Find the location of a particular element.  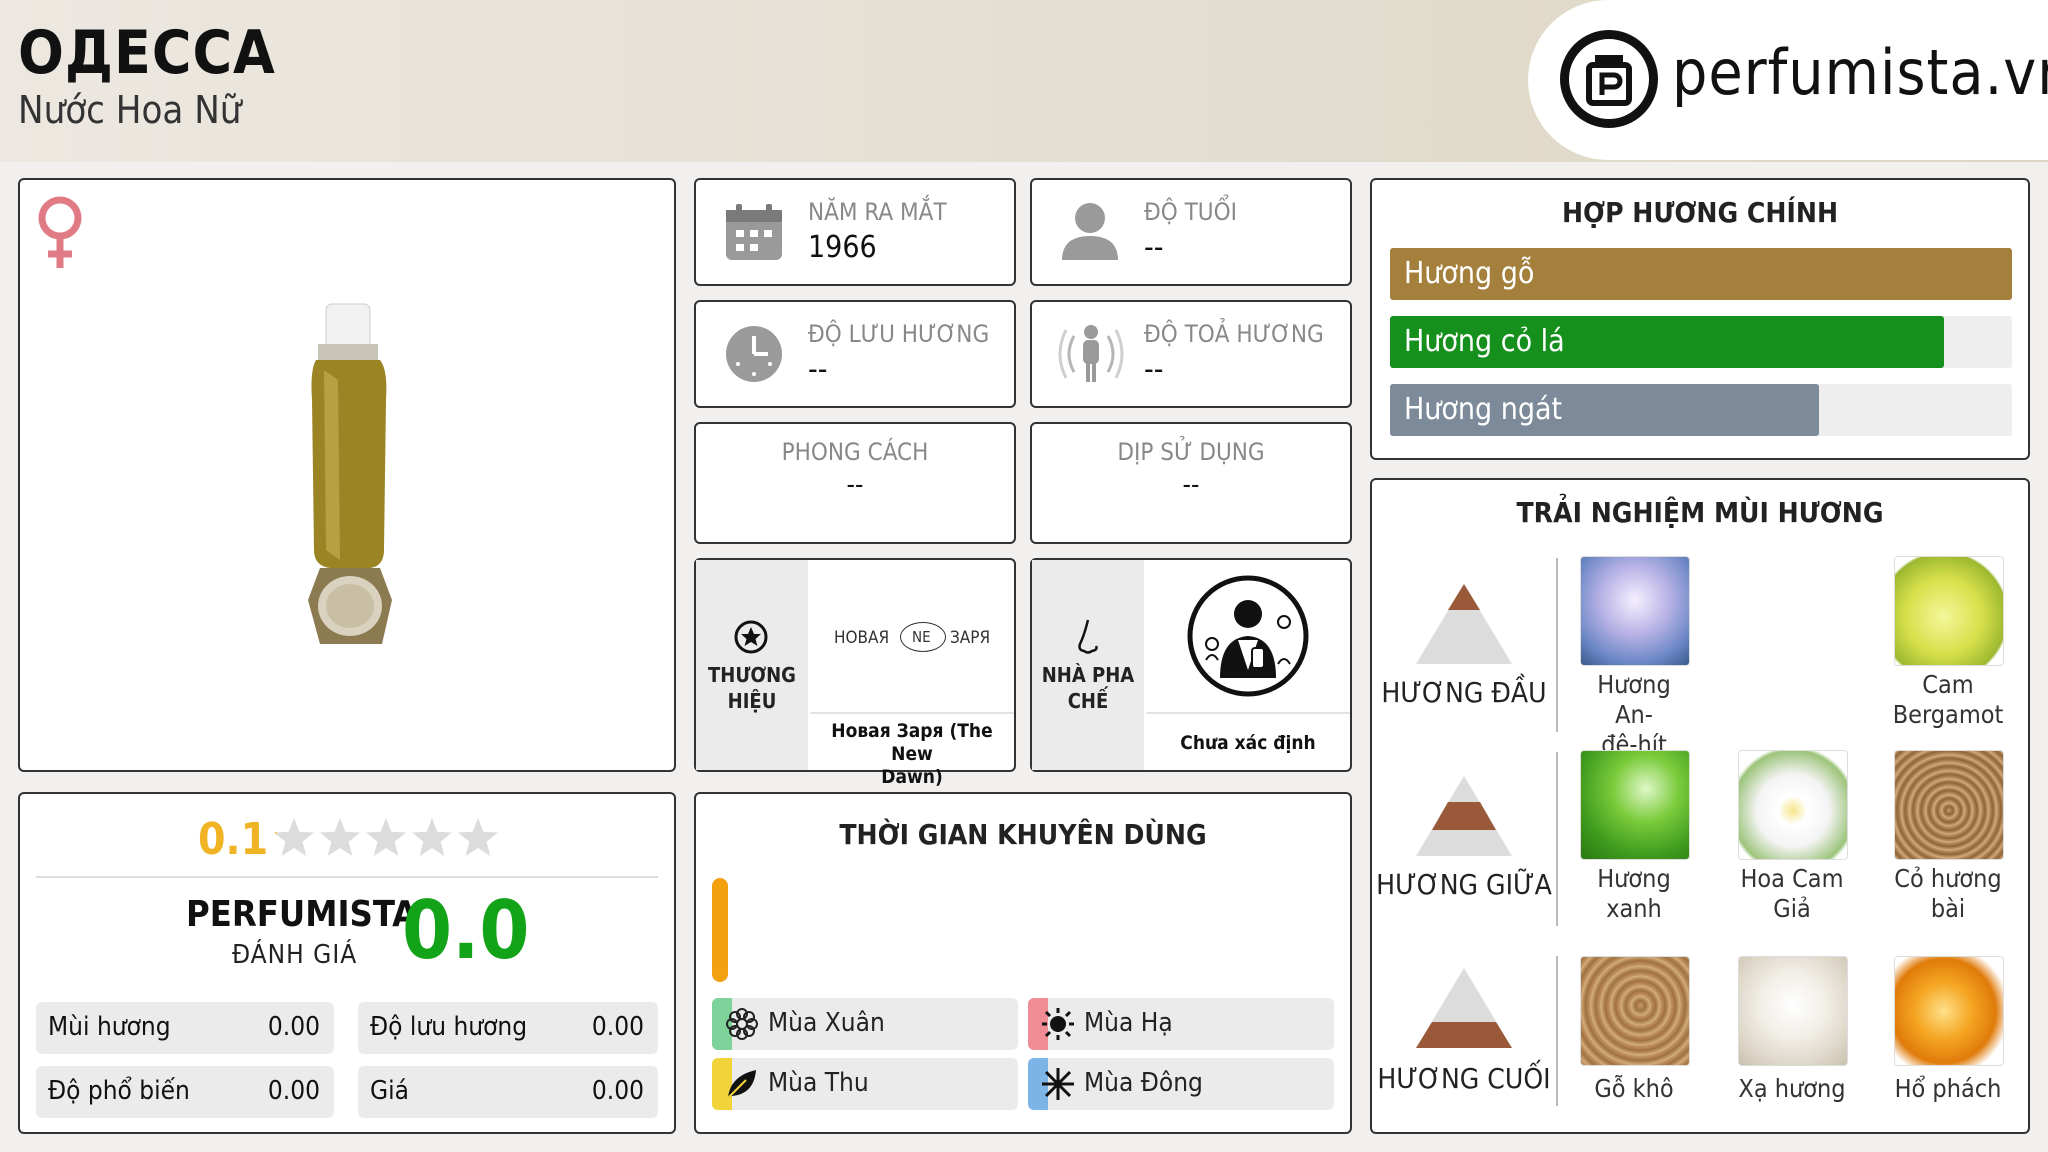

stars-svg is located at coordinates (386, 837).